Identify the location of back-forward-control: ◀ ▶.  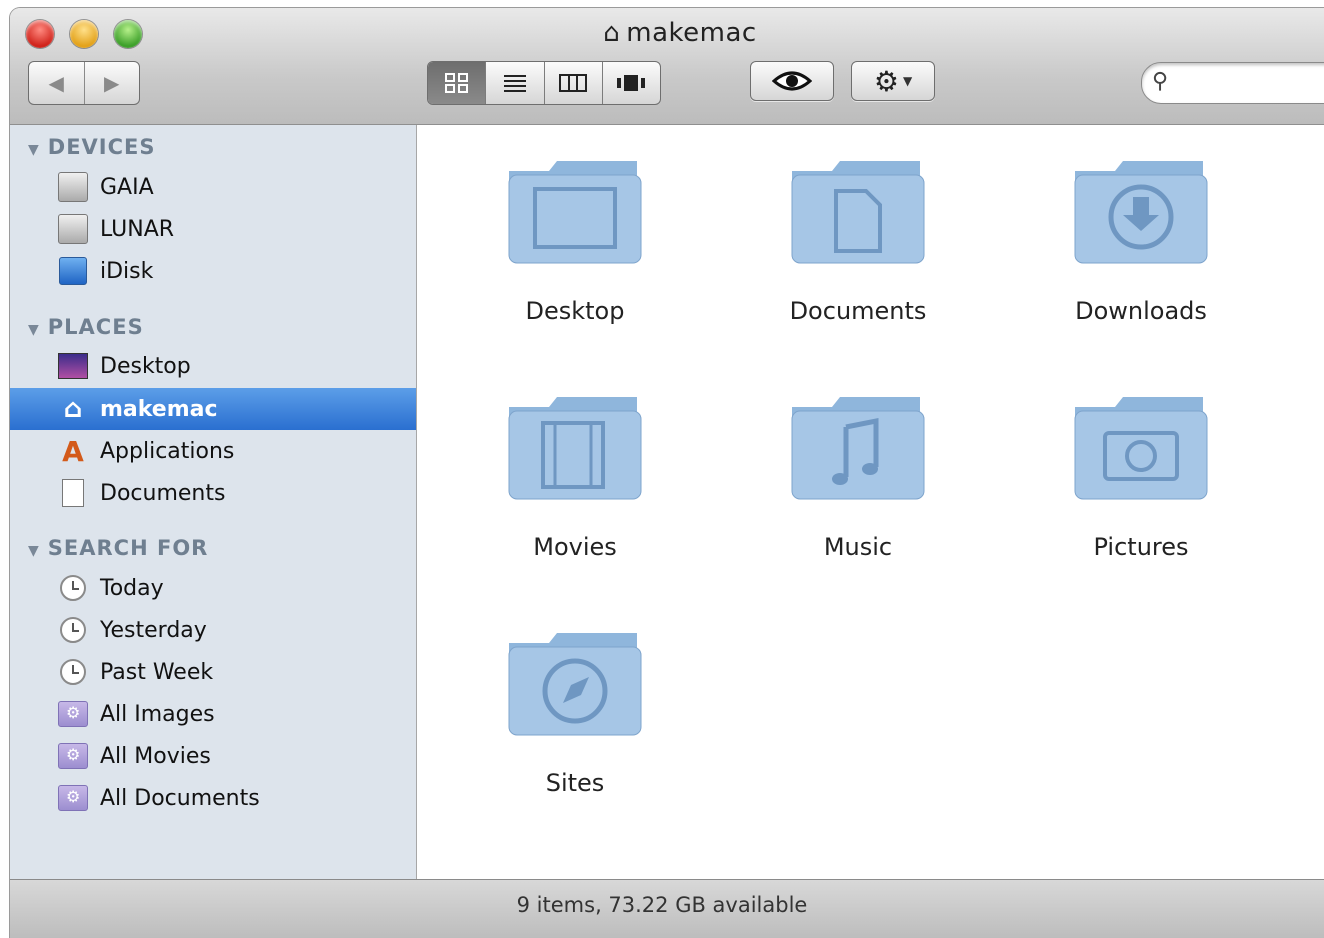
(84, 83).